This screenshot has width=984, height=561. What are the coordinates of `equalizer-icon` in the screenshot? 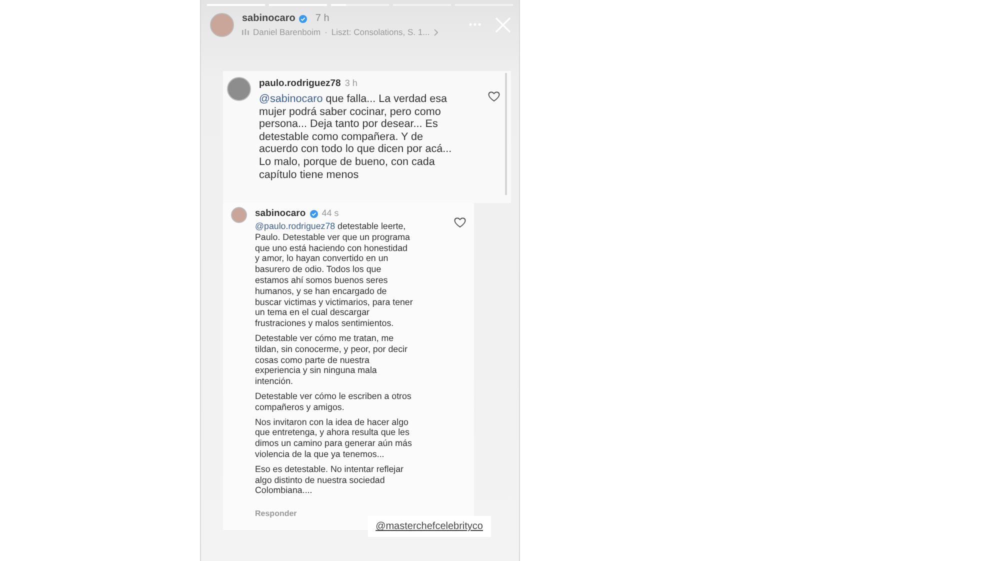 It's located at (245, 32).